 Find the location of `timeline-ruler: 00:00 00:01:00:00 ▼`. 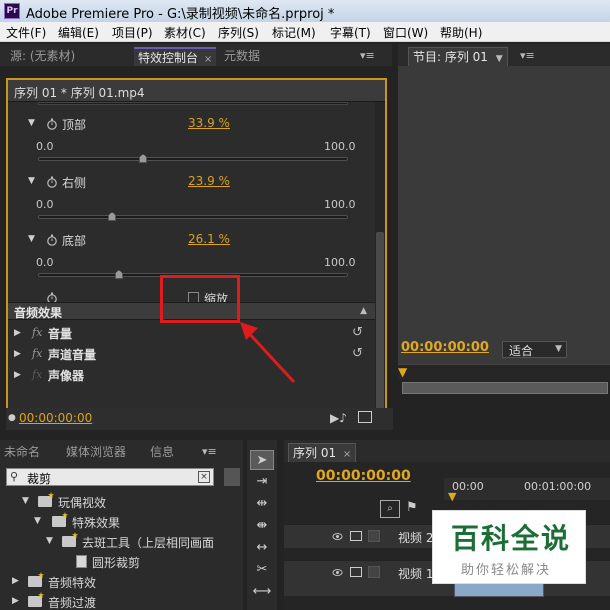

timeline-ruler: 00:00 00:01:00:00 ▼ is located at coordinates (527, 490).